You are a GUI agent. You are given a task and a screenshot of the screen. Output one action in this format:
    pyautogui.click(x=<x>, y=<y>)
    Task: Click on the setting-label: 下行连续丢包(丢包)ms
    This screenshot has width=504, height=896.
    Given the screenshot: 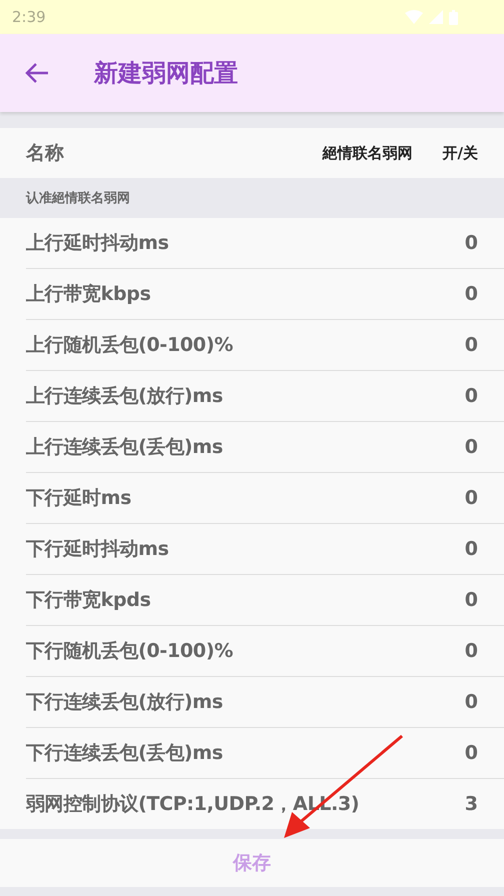 What is the action you would take?
    pyautogui.click(x=125, y=753)
    